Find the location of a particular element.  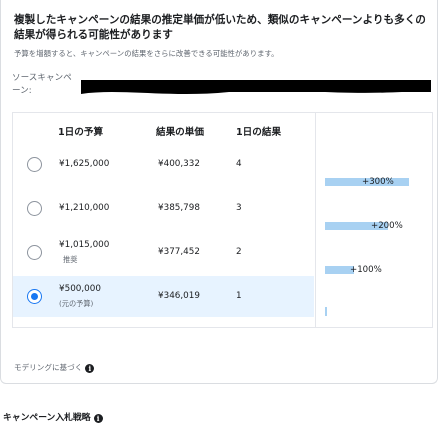

original-budget-note: (元の予算) is located at coordinates (76, 303).